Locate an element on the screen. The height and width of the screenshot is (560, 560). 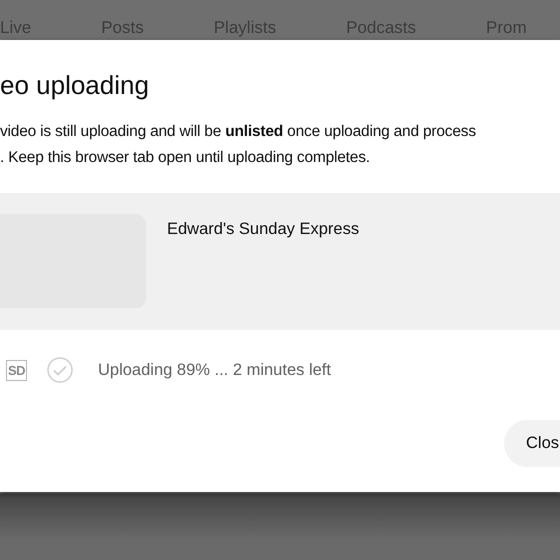
dialog-title: eo uploading is located at coordinates (75, 85).